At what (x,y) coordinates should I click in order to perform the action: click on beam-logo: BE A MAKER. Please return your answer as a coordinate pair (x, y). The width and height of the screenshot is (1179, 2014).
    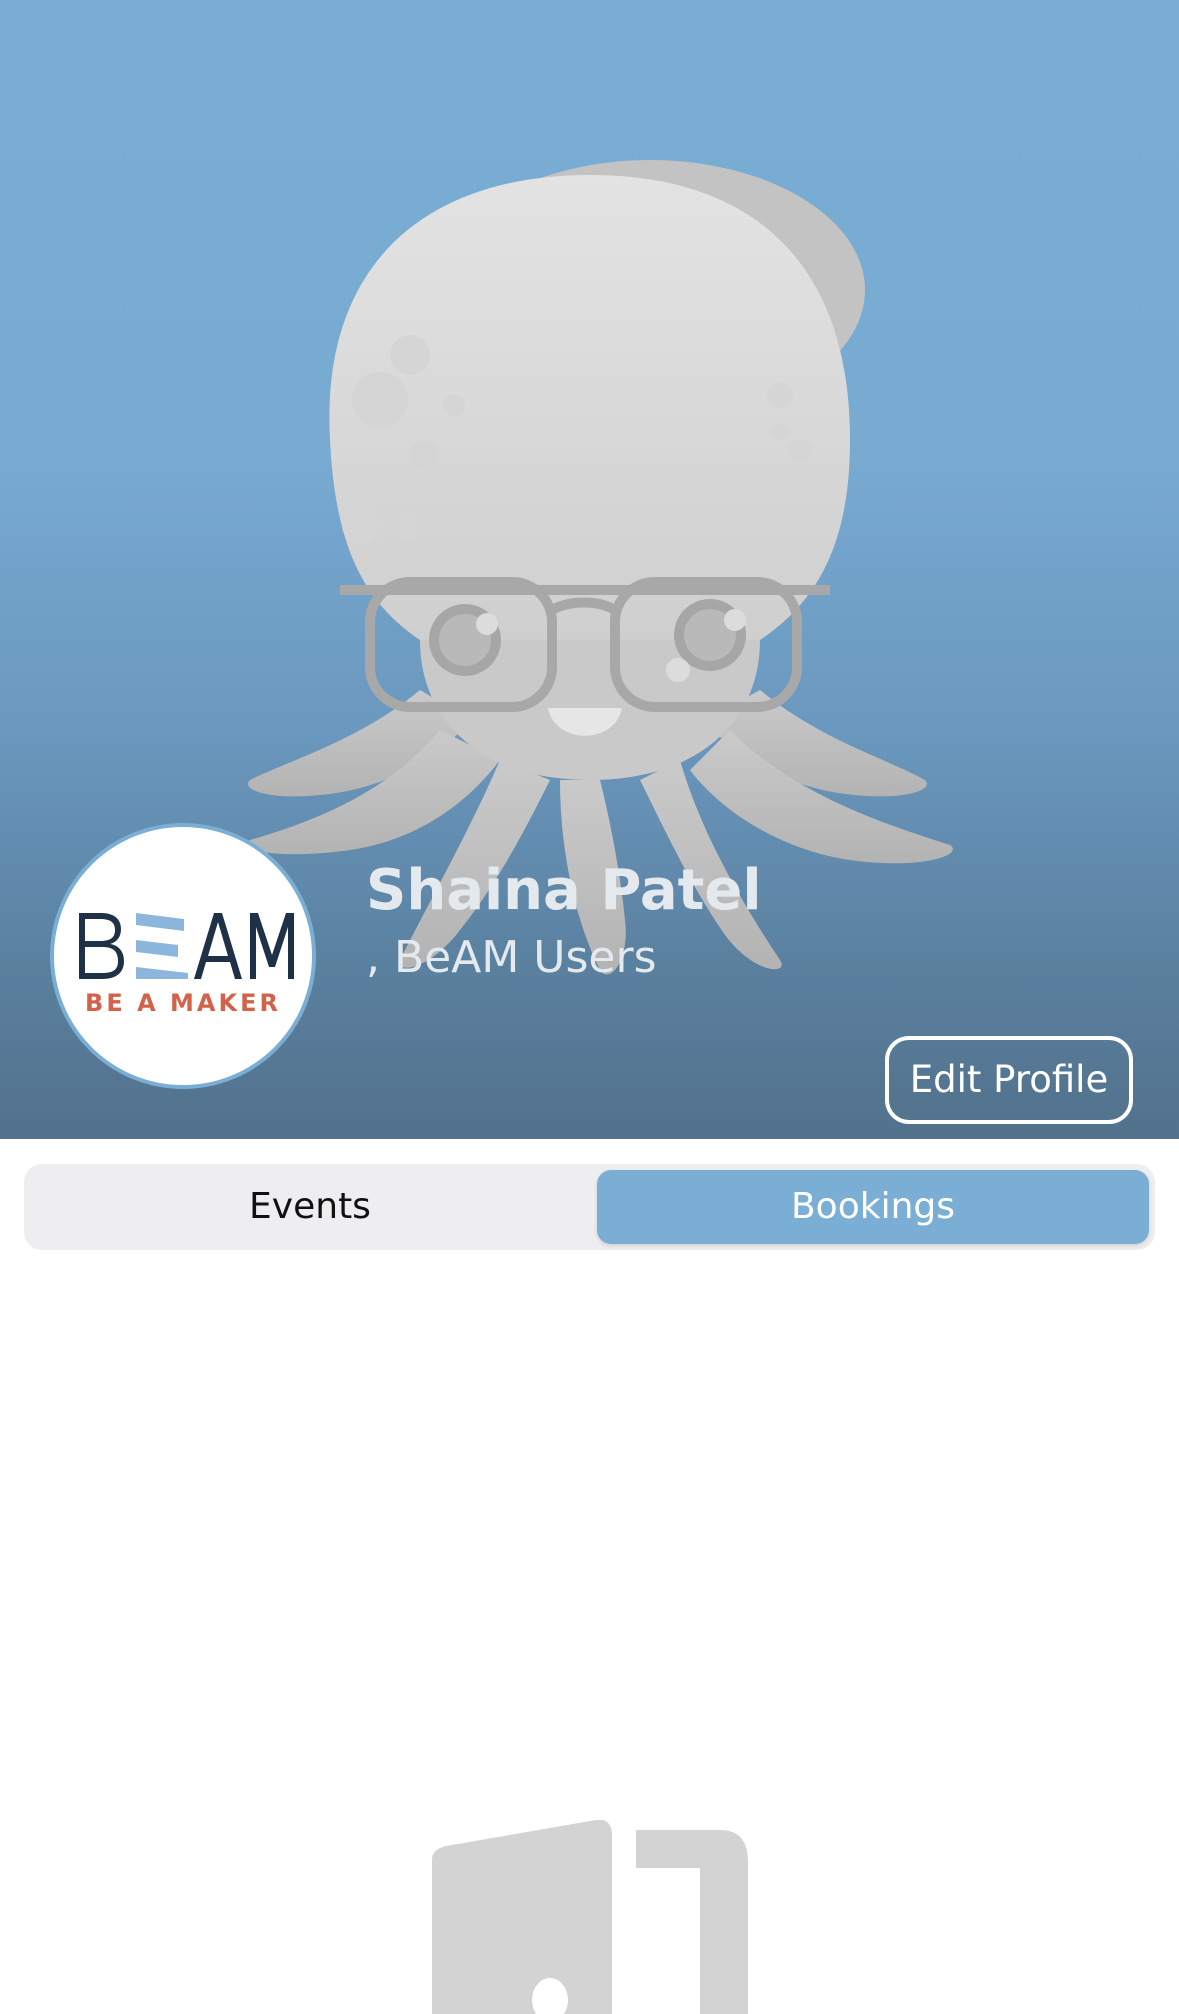
    Looking at the image, I should click on (186, 965).